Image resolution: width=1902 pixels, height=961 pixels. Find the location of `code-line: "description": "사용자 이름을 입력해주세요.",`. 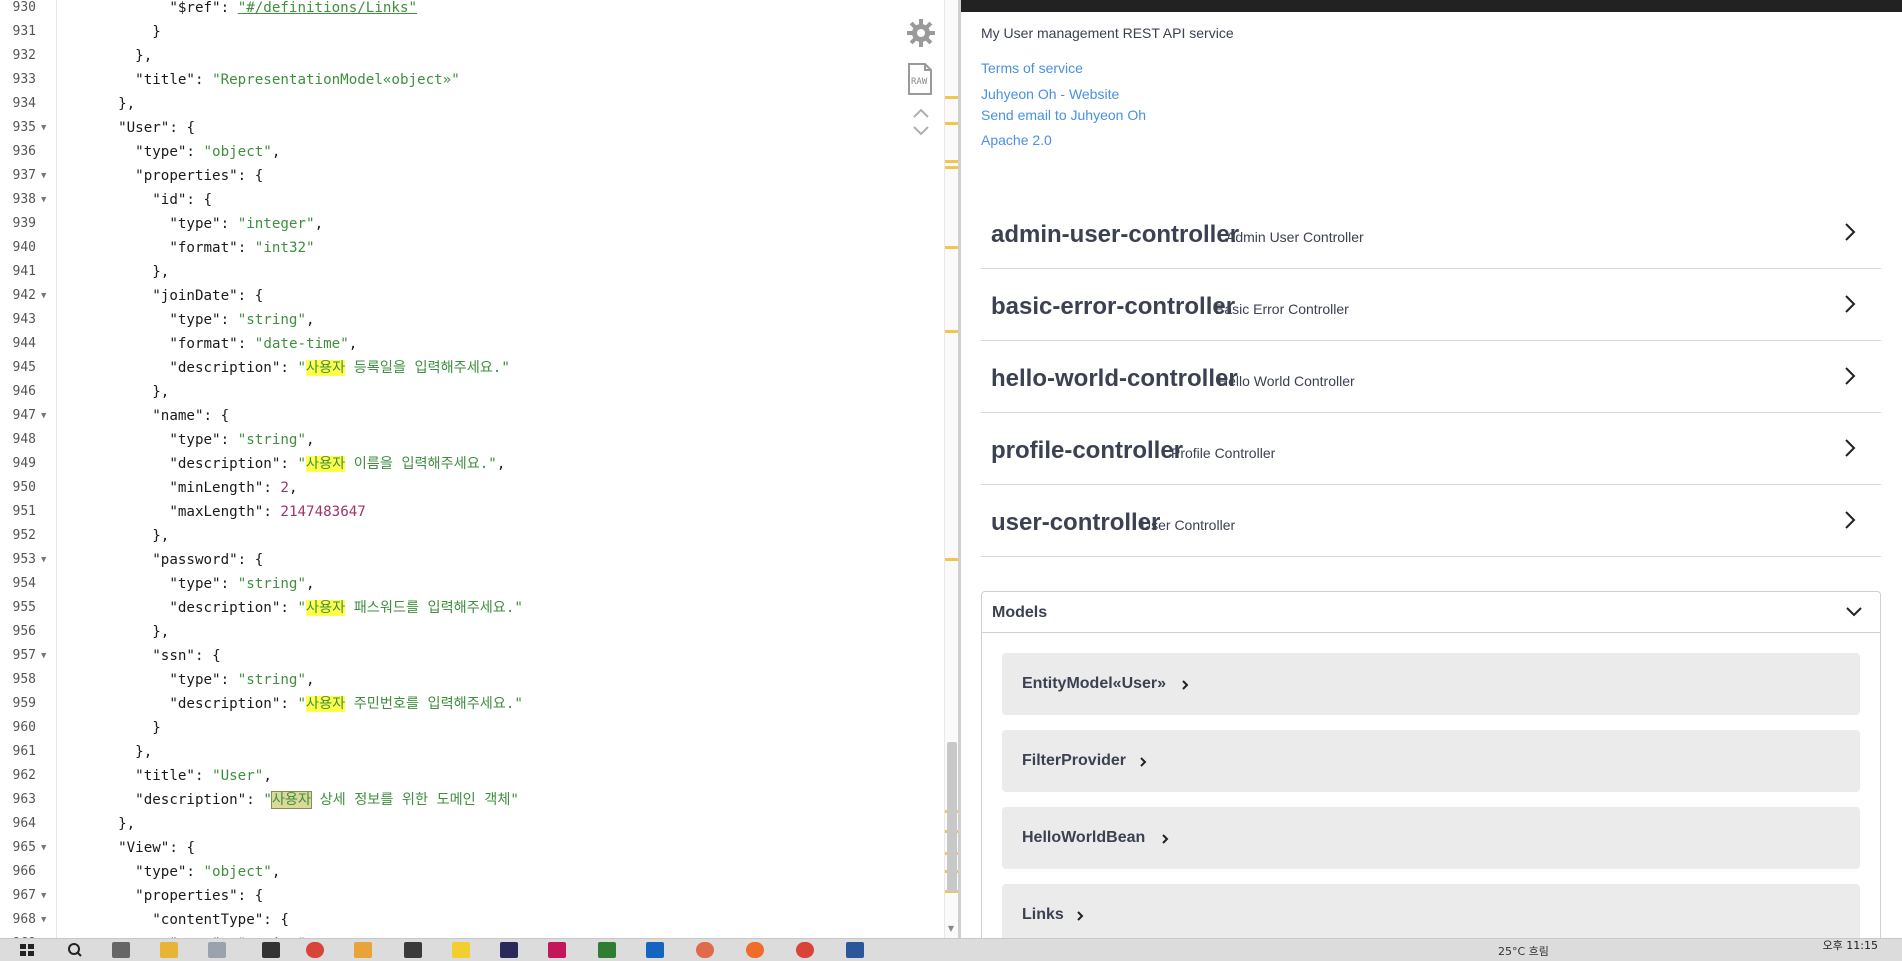

code-line: "description": "사용자 이름을 입력해주세요.", is located at coordinates (303, 464).